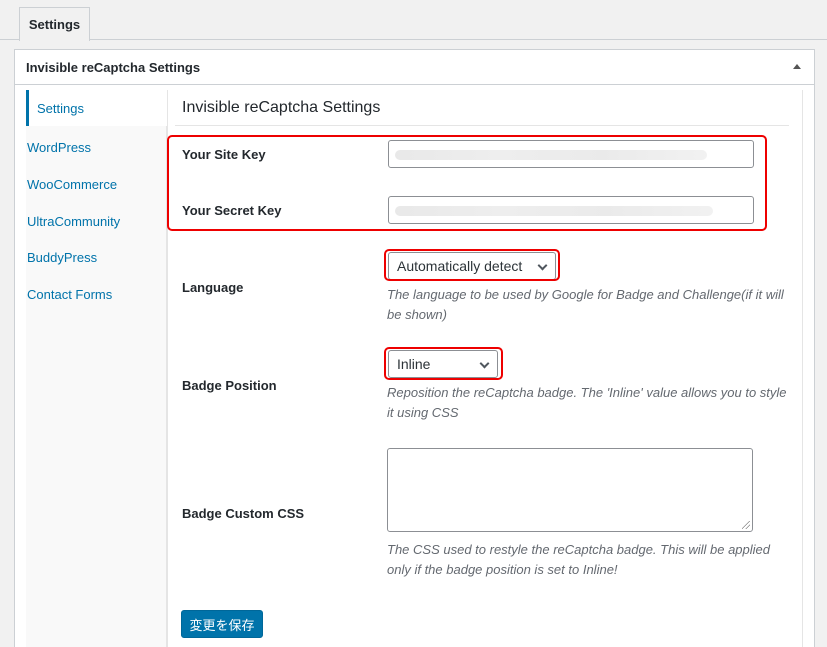  What do you see at coordinates (113, 67) in the screenshot?
I see `panel-title: Invisible reCaptcha Settings` at bounding box center [113, 67].